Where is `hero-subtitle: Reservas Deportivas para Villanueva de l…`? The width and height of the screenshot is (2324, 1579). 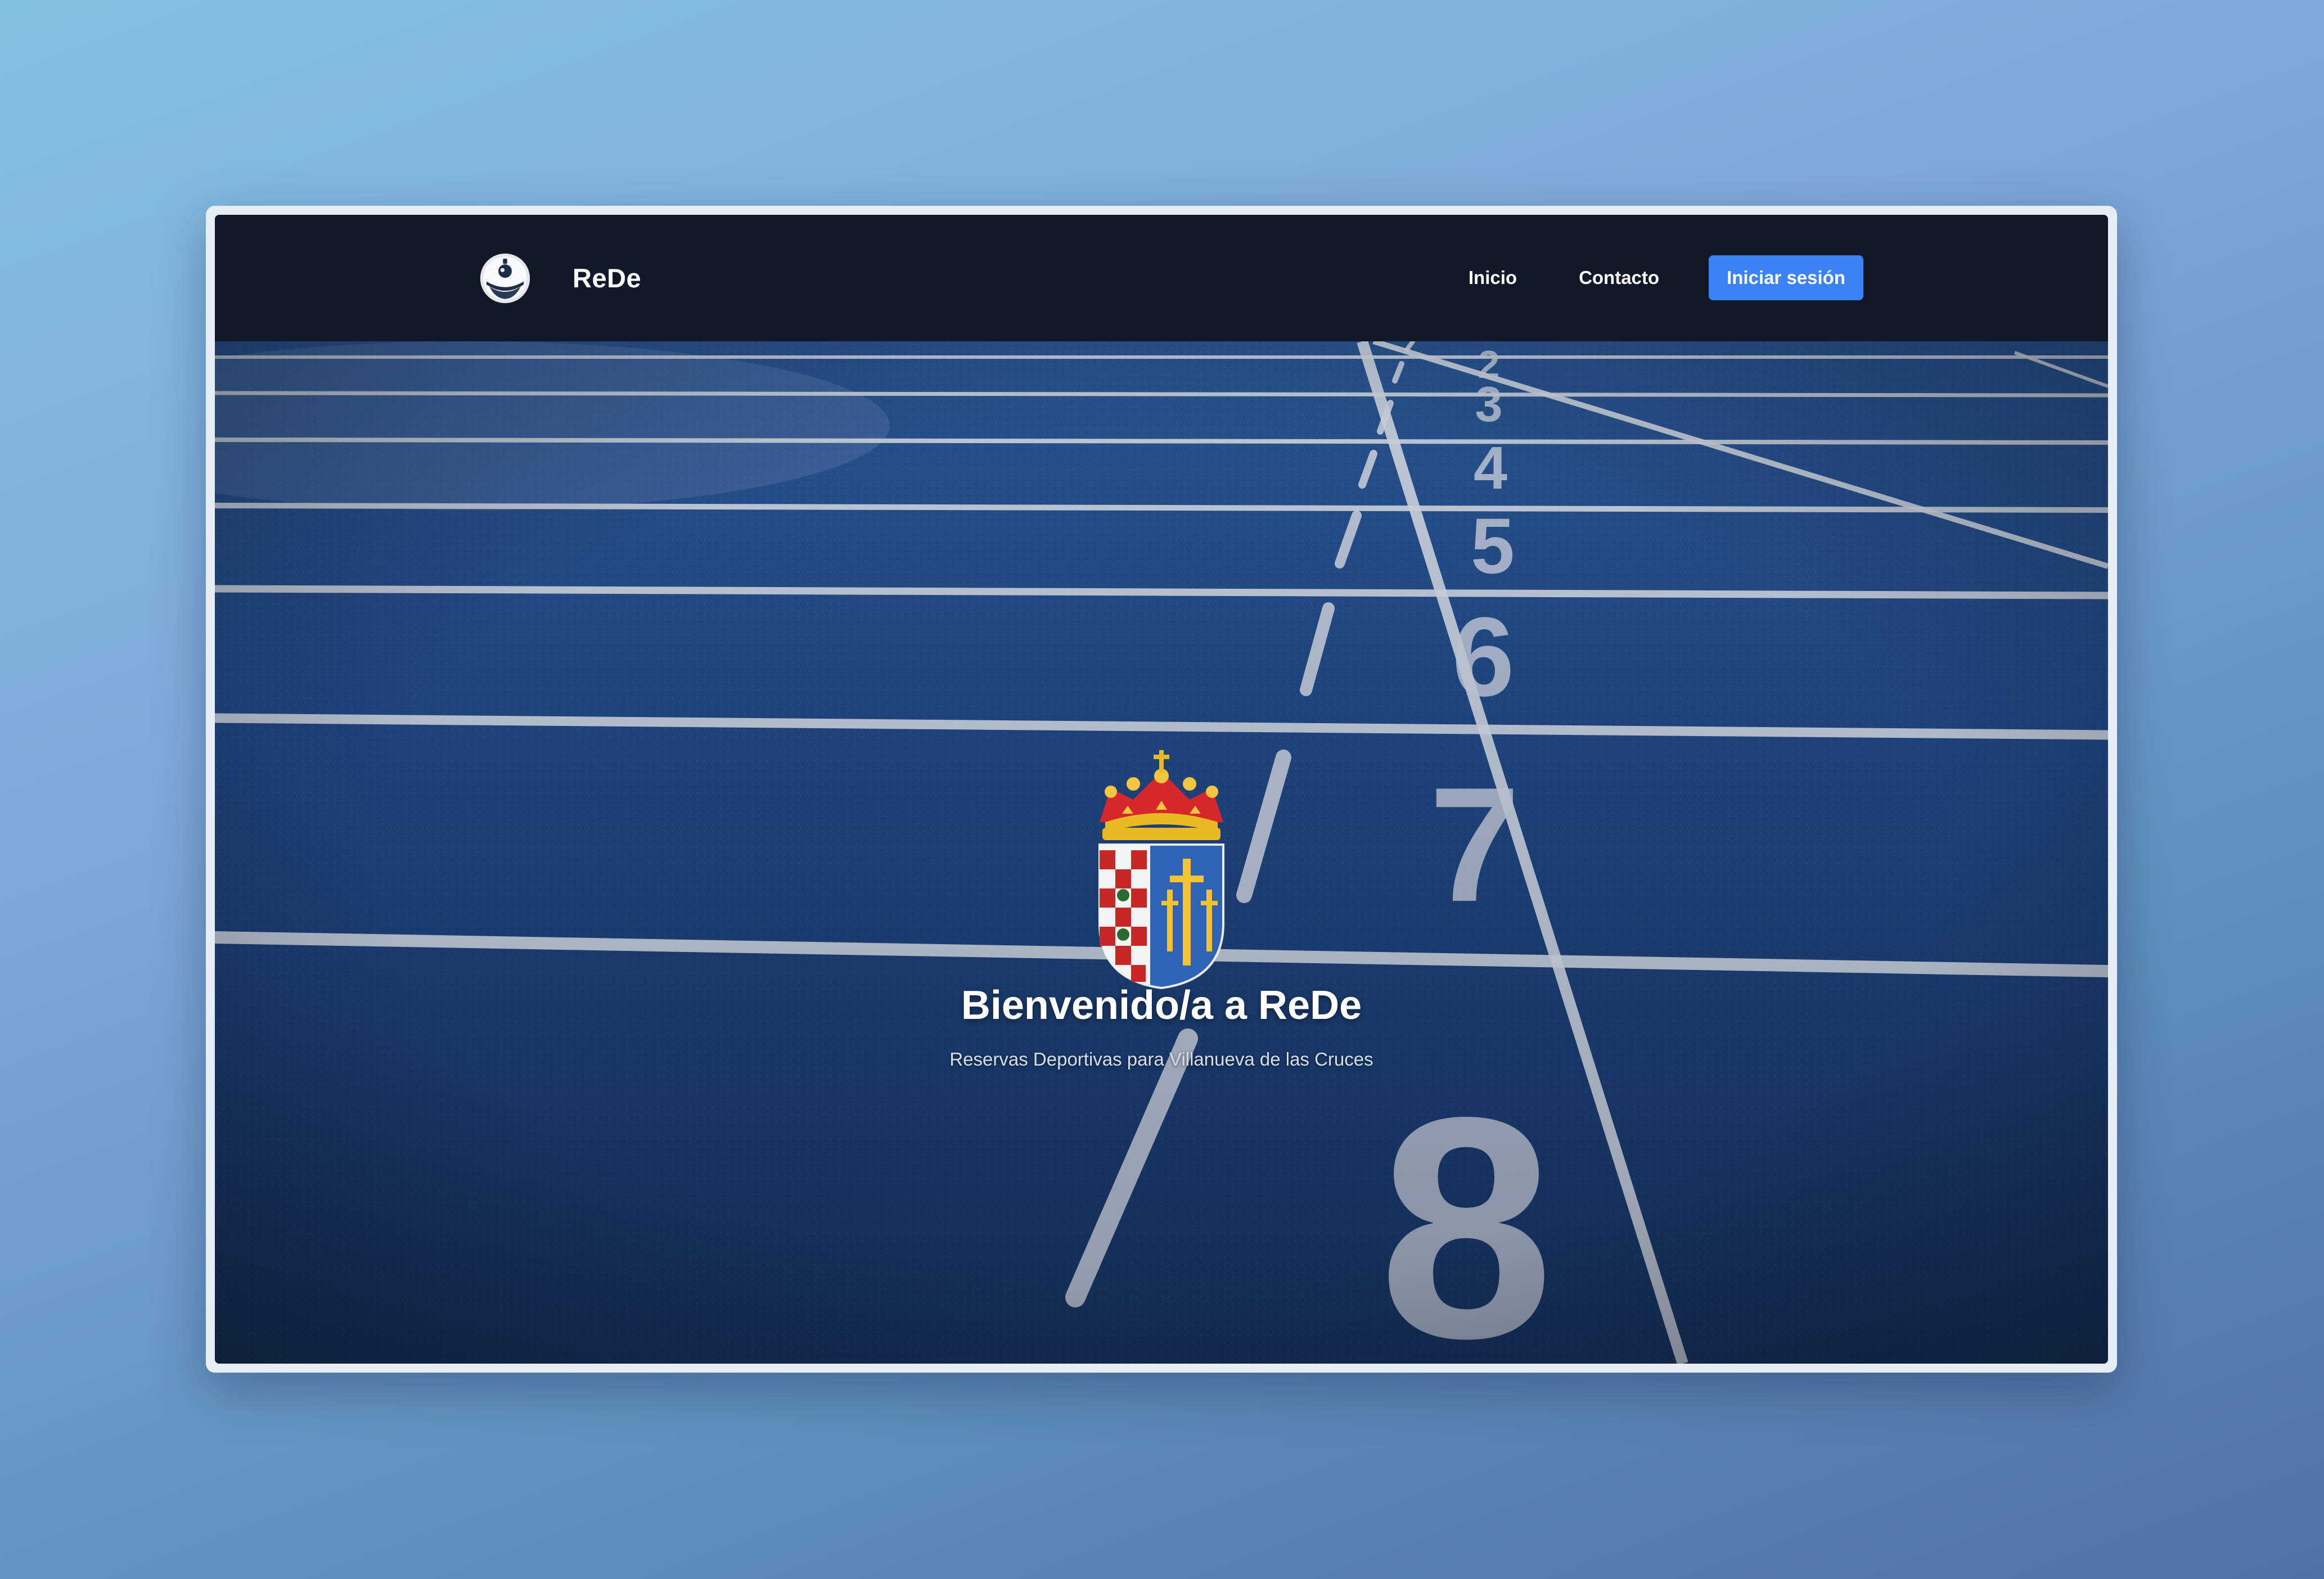 hero-subtitle: Reservas Deportivas para Villanueva de l… is located at coordinates (1161, 1059).